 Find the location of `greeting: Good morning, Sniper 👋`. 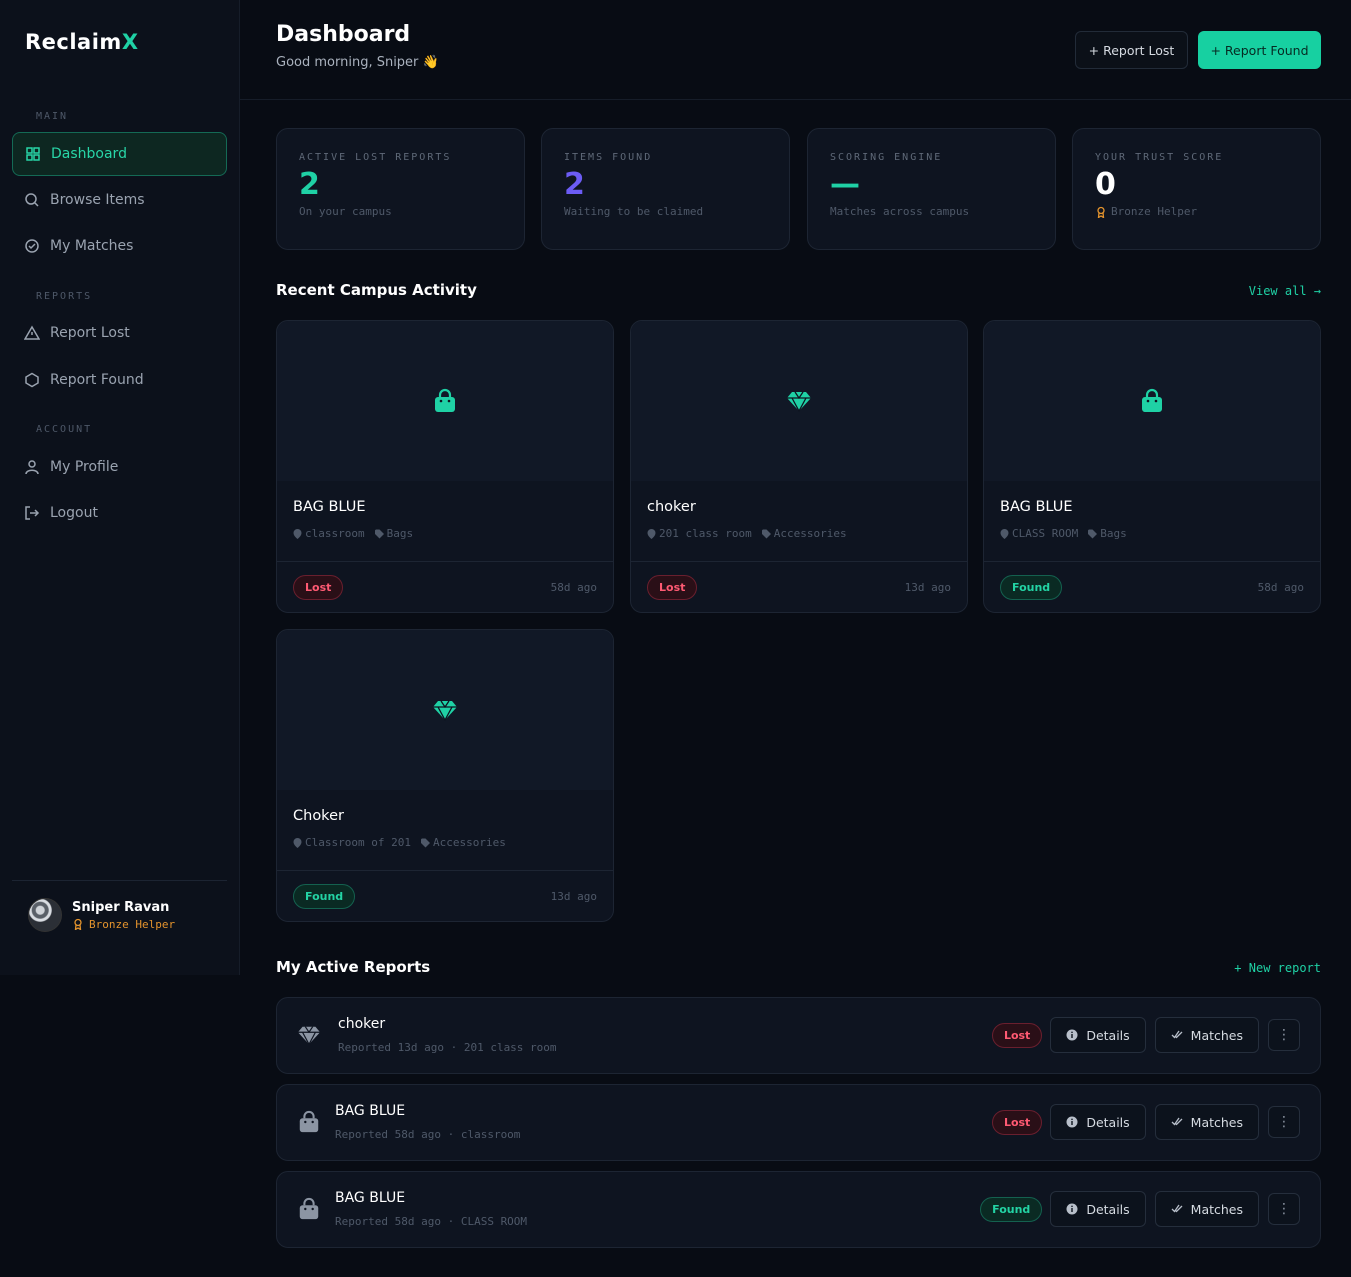

greeting: Good morning, Sniper 👋 is located at coordinates (357, 62).